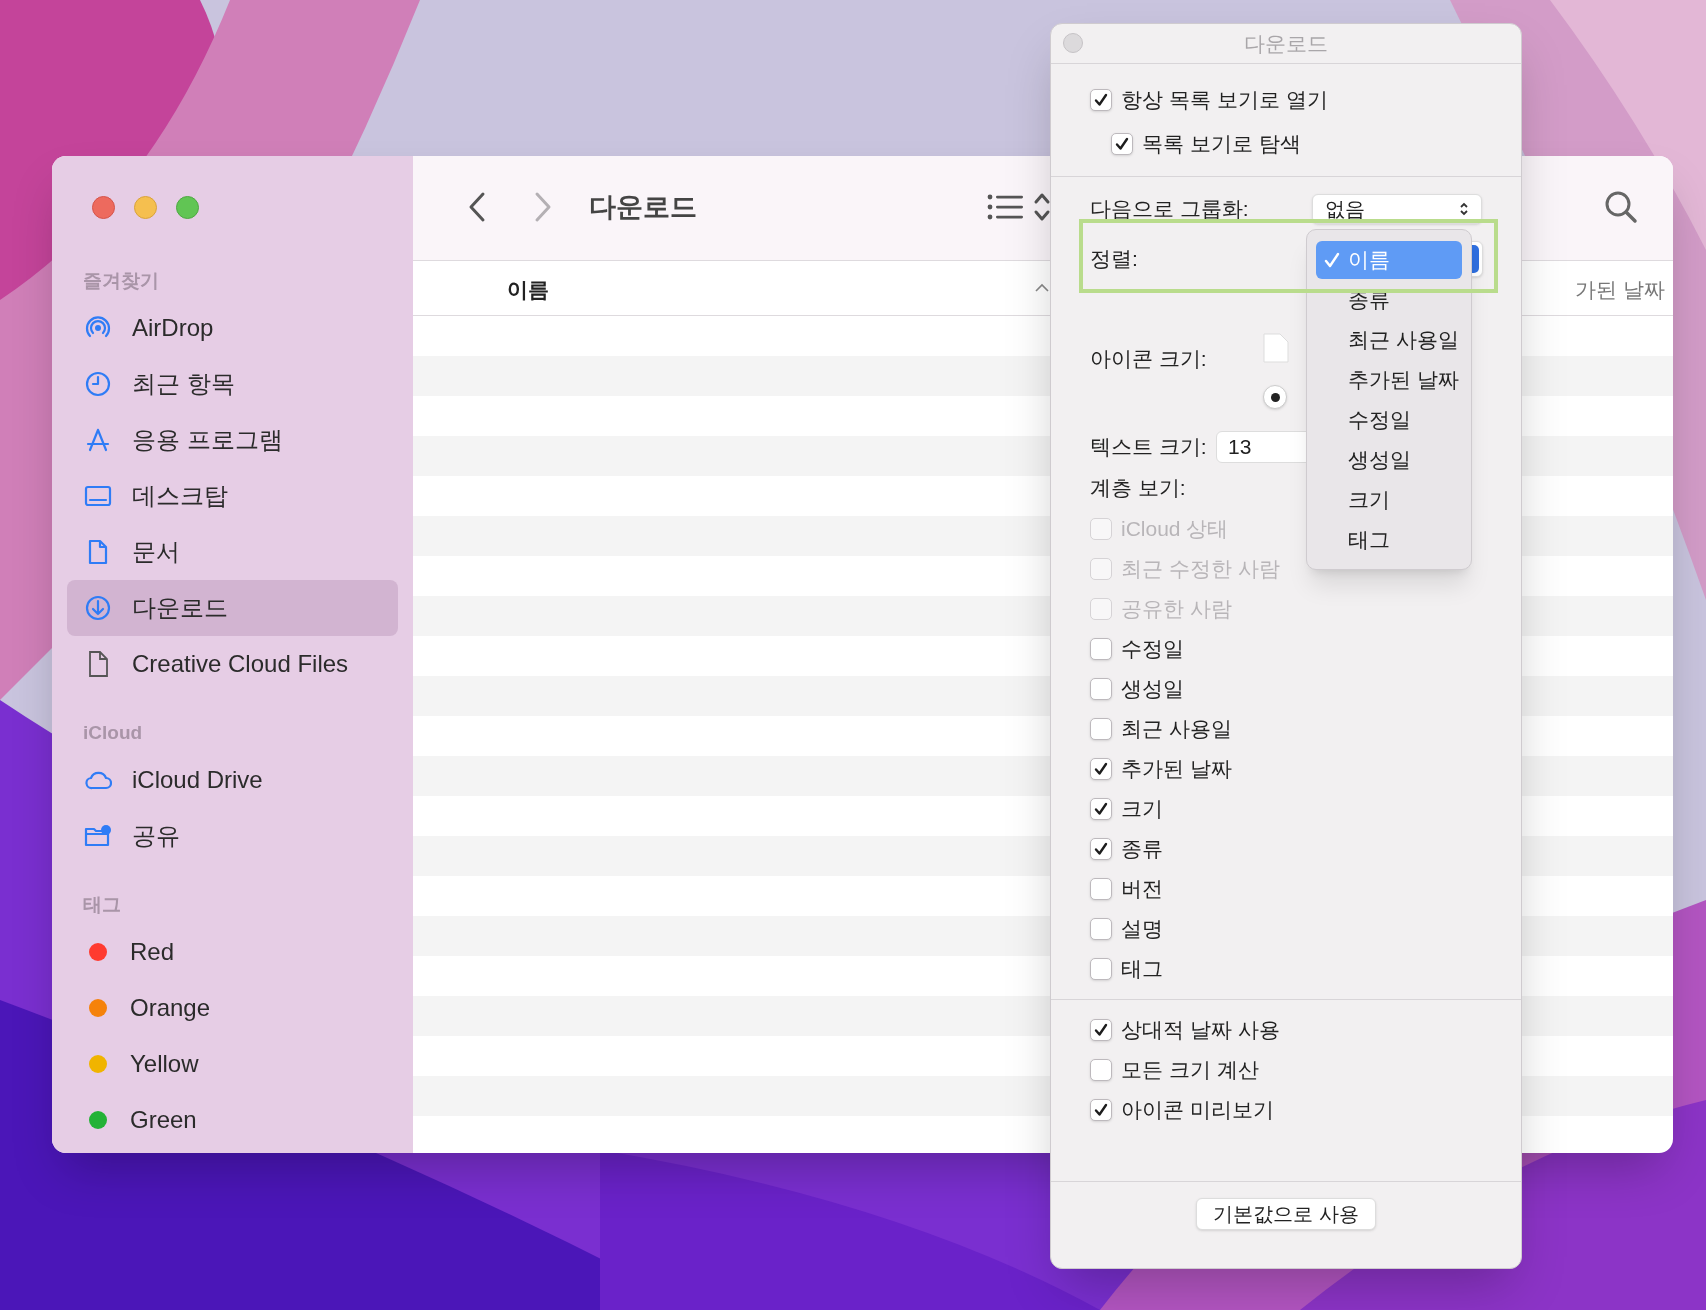  I want to click on icon-size-radio, so click(1275, 397).